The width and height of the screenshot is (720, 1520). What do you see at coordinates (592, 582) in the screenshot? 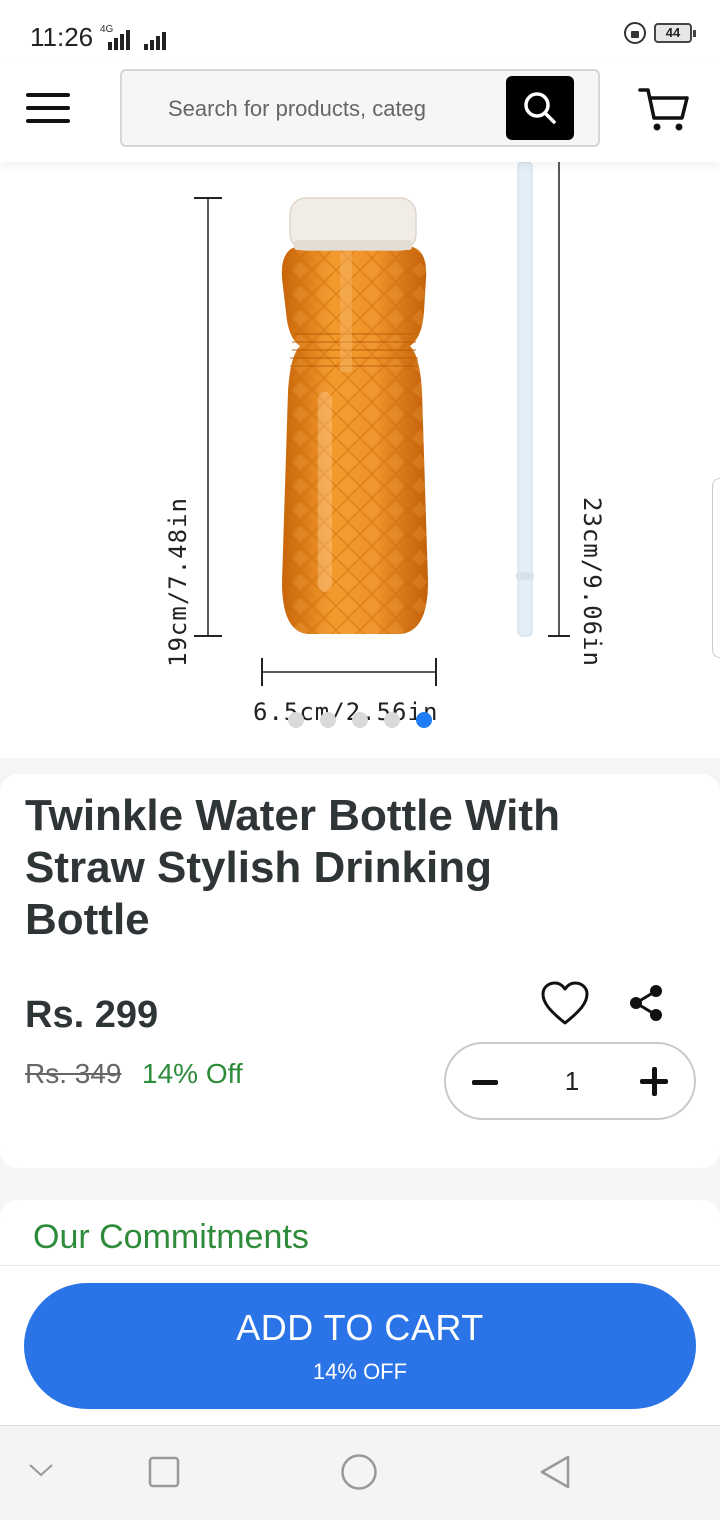
I see `straw-dimension-label: 23cm/9.06in` at bounding box center [592, 582].